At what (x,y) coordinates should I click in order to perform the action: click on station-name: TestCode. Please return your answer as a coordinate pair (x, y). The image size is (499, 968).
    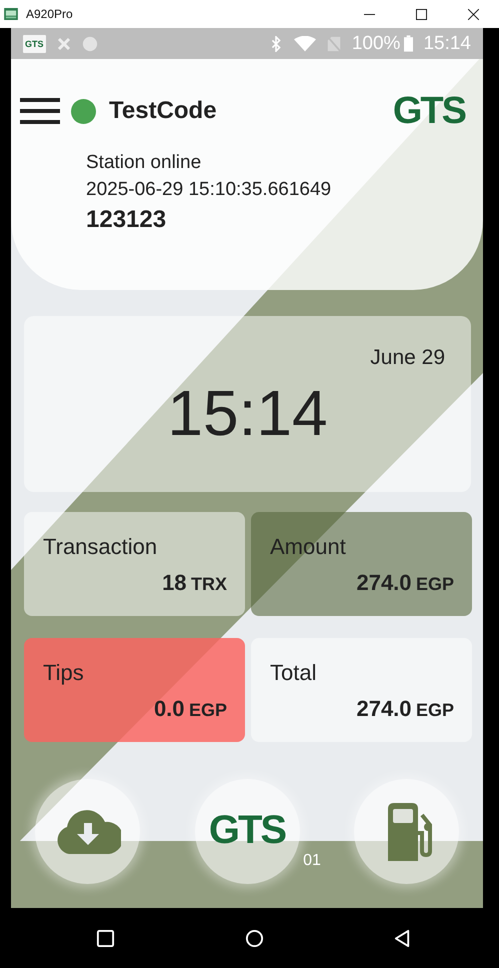
    Looking at the image, I should click on (163, 111).